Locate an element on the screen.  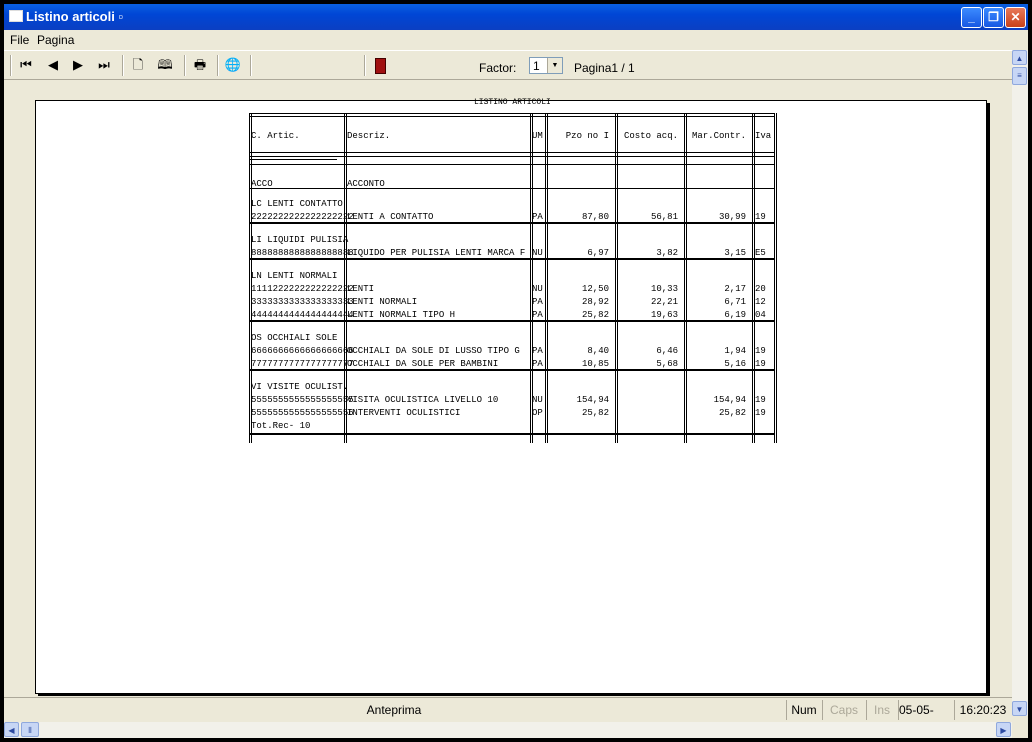
table-cell: LENTI NORMALI TIPO H is located at coordinates (401, 315).